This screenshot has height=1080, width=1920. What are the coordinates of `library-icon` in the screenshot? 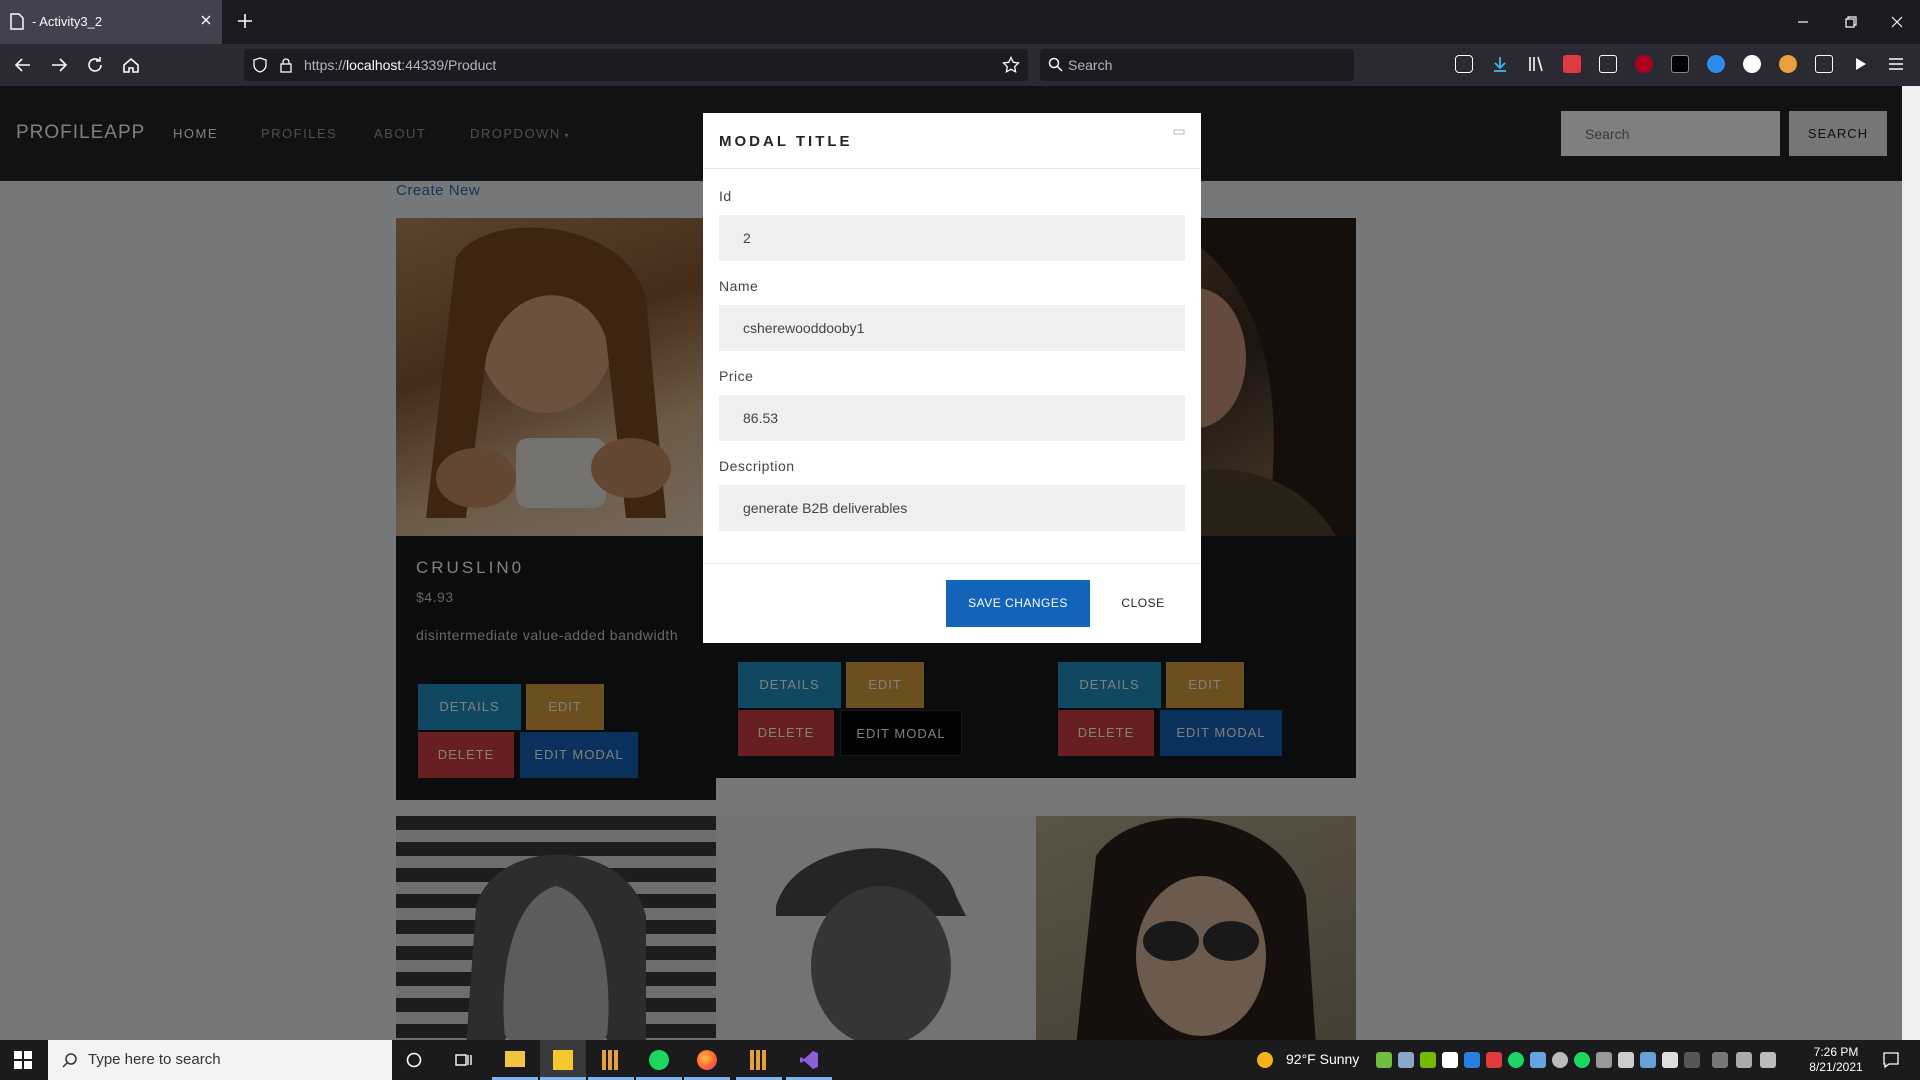 It's located at (1536, 64).